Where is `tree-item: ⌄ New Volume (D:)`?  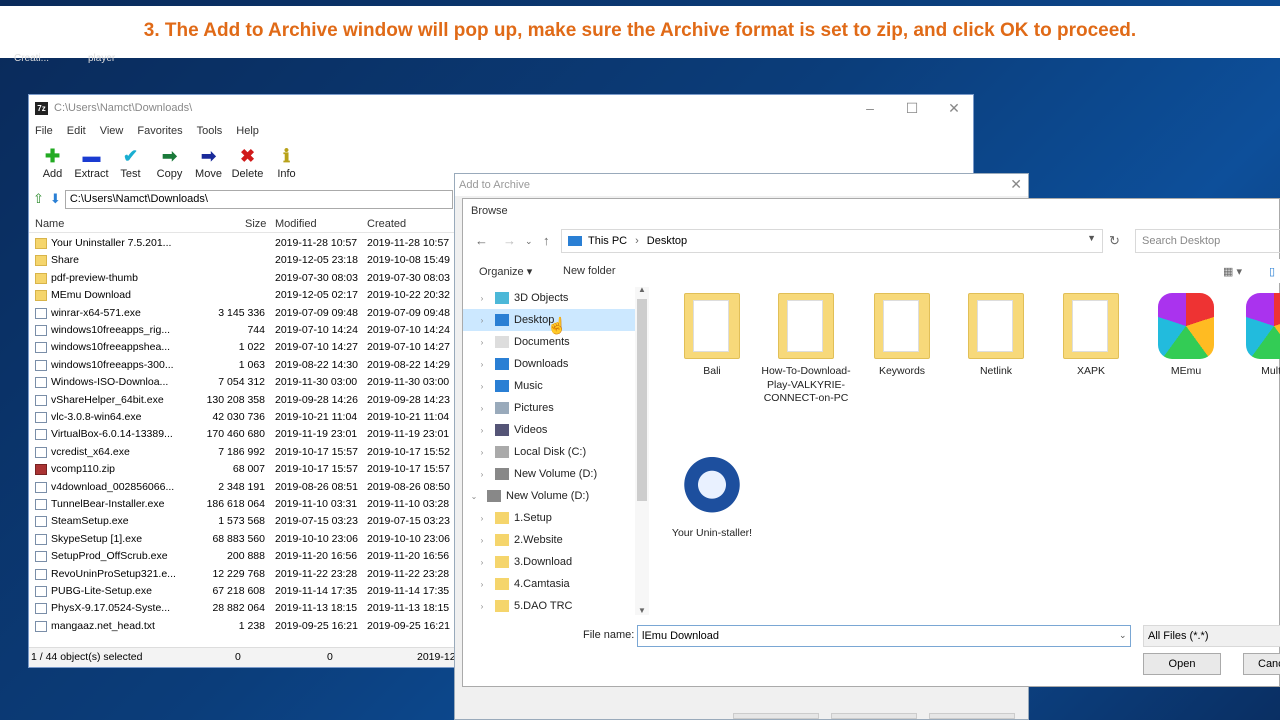 tree-item: ⌄ New Volume (D:) is located at coordinates (549, 496).